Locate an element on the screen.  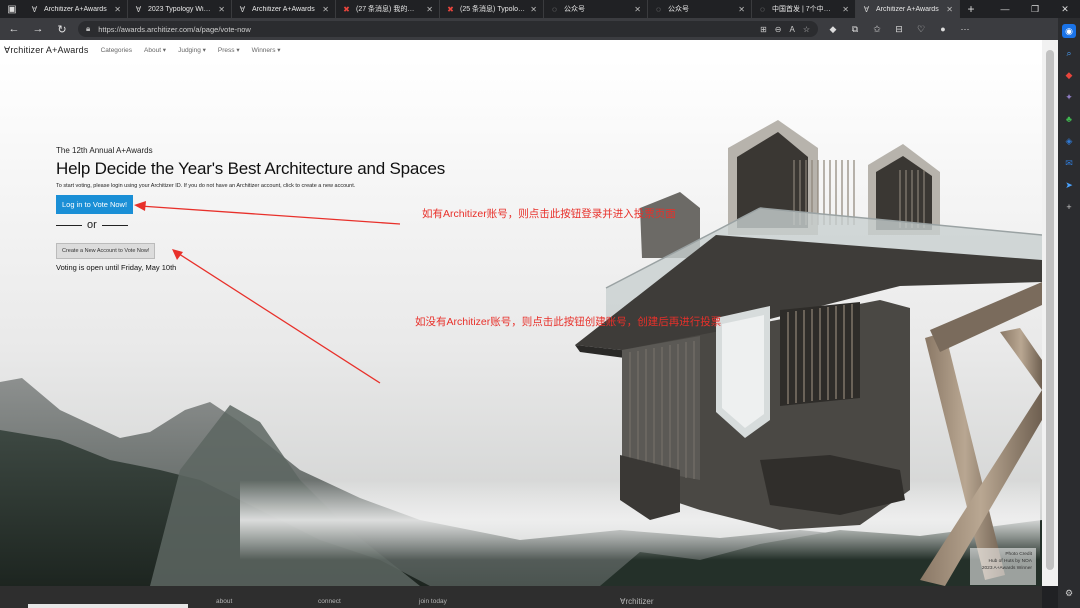
forward-arrow-icon: → is located at coordinates (38, 29).